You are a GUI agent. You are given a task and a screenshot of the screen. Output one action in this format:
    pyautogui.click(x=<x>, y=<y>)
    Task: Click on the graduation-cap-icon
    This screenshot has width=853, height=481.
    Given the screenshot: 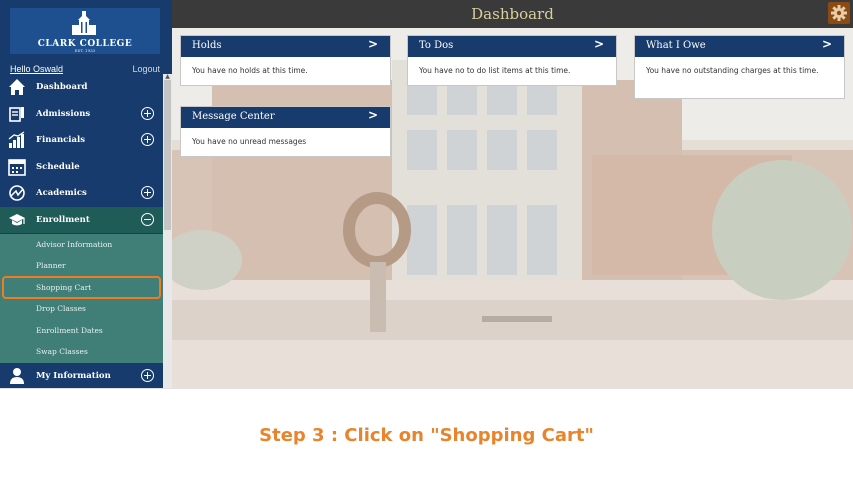 What is the action you would take?
    pyautogui.click(x=17, y=220)
    